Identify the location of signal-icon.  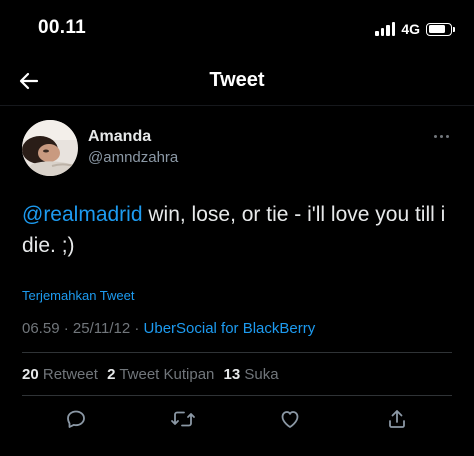
(385, 29).